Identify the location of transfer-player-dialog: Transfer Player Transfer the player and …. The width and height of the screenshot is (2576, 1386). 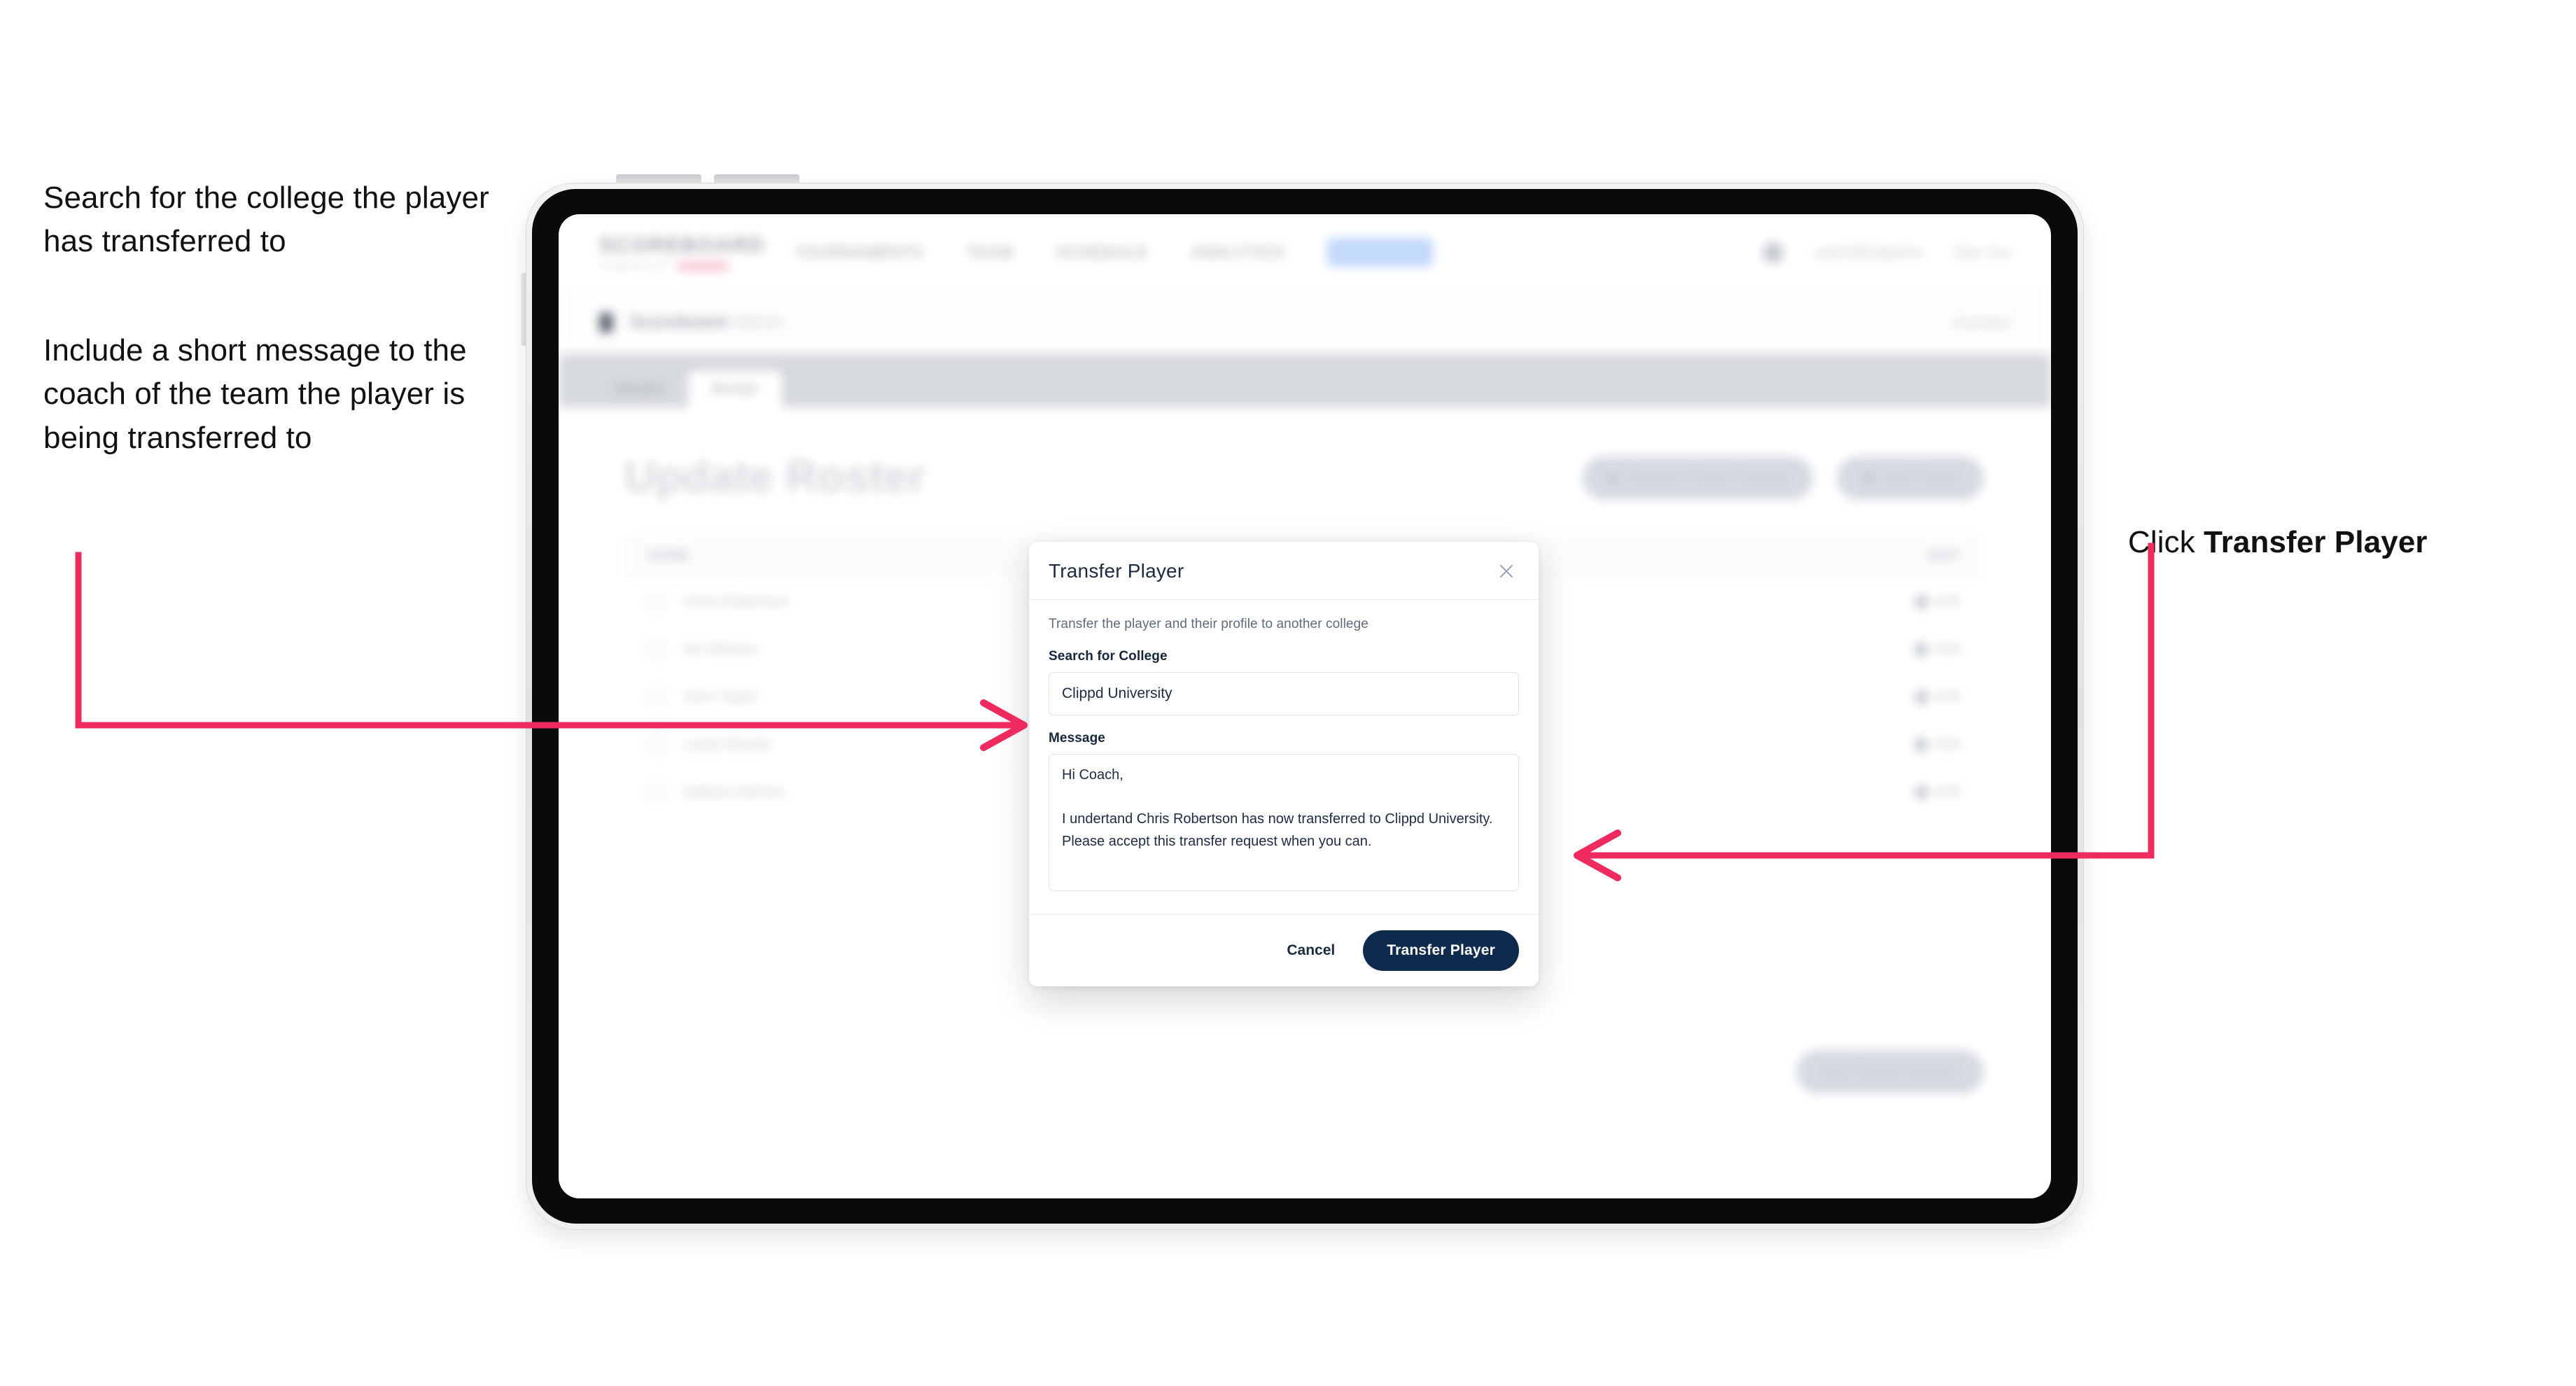
(1284, 764).